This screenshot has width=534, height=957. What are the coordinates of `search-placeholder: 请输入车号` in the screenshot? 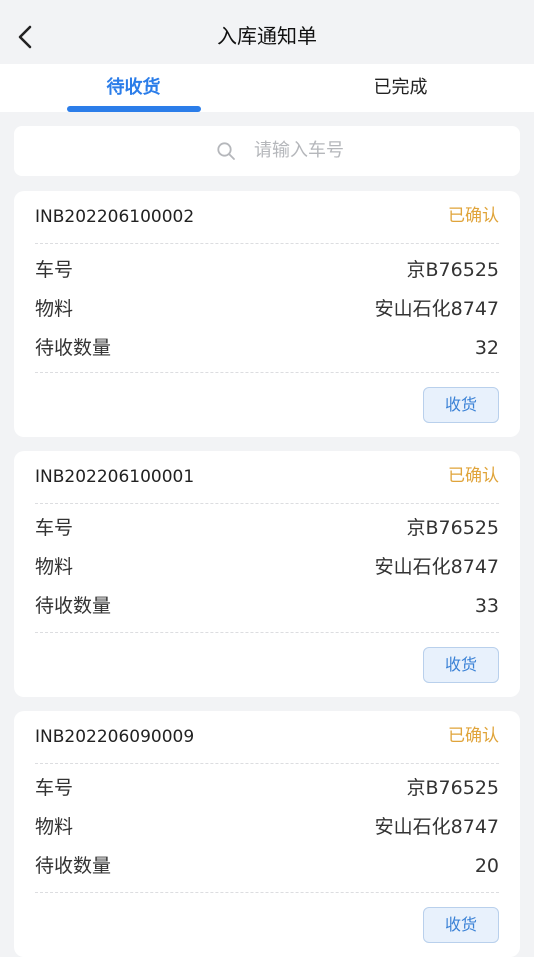 It's located at (299, 150).